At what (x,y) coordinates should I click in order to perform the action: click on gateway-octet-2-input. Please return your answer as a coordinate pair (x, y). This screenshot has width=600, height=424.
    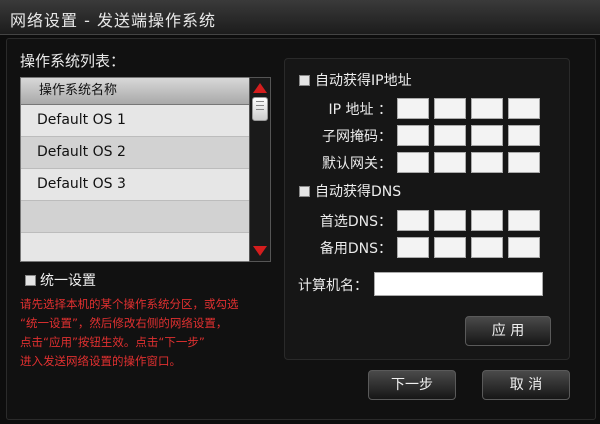
    Looking at the image, I should click on (450, 162).